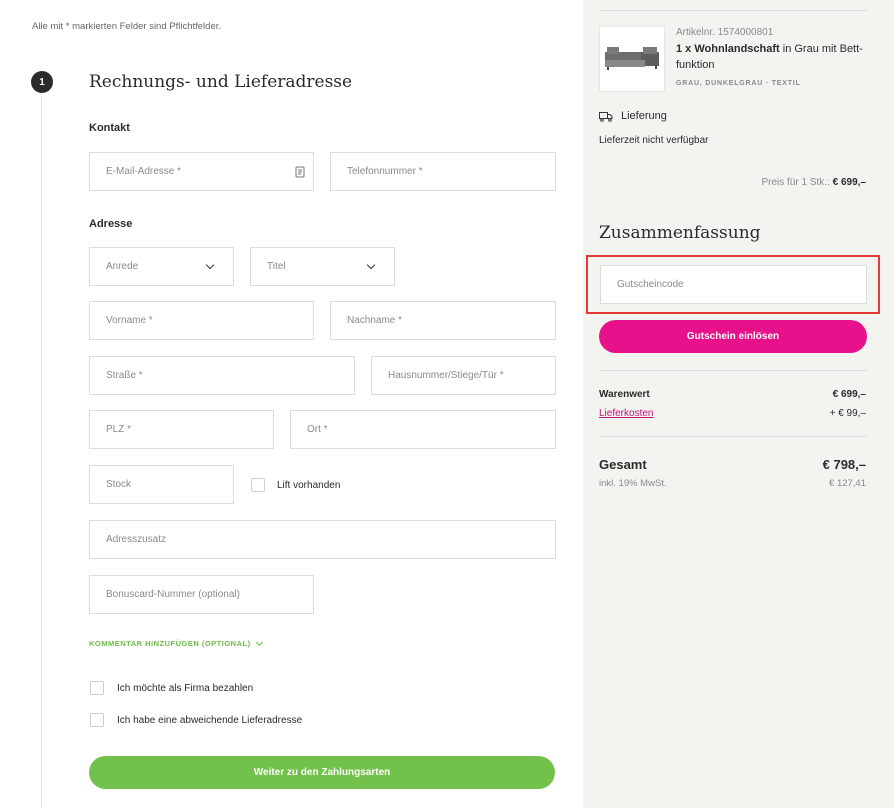 The width and height of the screenshot is (894, 808). What do you see at coordinates (136, 539) in the screenshot?
I see `address-extra-placeholder: Adresszusatz` at bounding box center [136, 539].